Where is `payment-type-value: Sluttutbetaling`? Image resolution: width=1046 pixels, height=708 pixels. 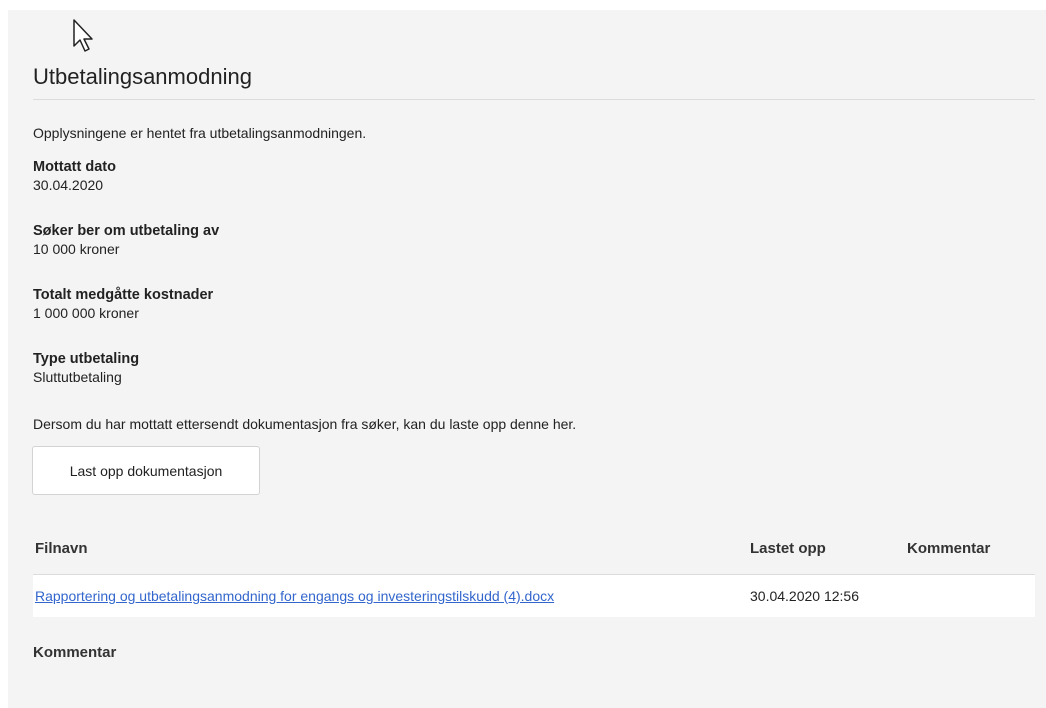
payment-type-value: Sluttutbetaling is located at coordinates (77, 377).